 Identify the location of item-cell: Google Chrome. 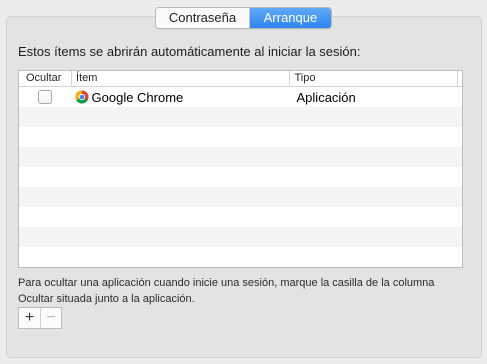
(182, 97).